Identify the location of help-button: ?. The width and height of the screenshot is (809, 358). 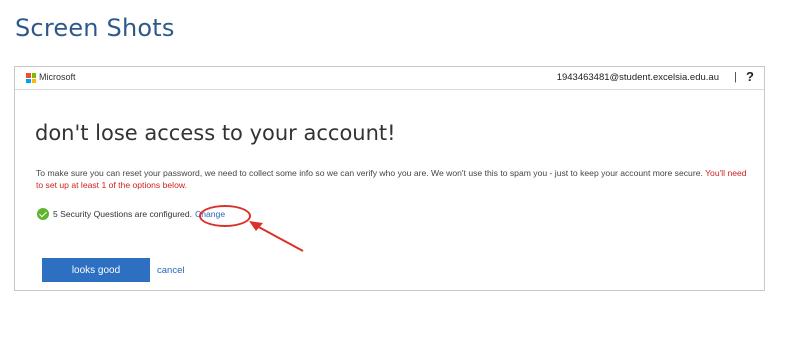
(750, 76).